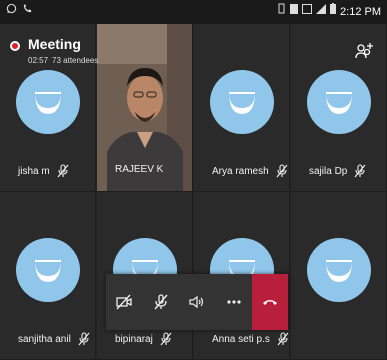 The height and width of the screenshot is (360, 387). I want to click on participant-tile, so click(339, 276).